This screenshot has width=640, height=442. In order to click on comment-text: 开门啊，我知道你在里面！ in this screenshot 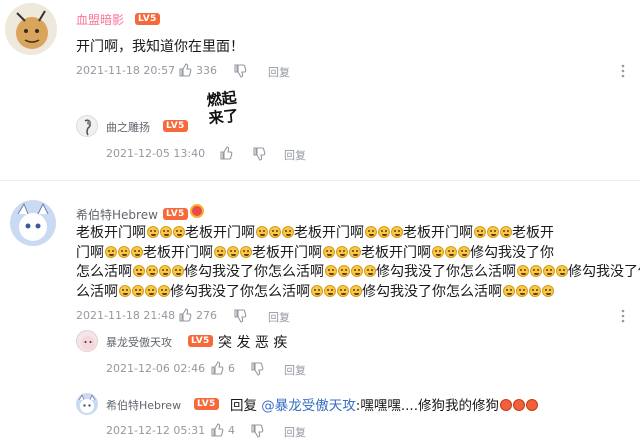, I will do `click(160, 47)`.